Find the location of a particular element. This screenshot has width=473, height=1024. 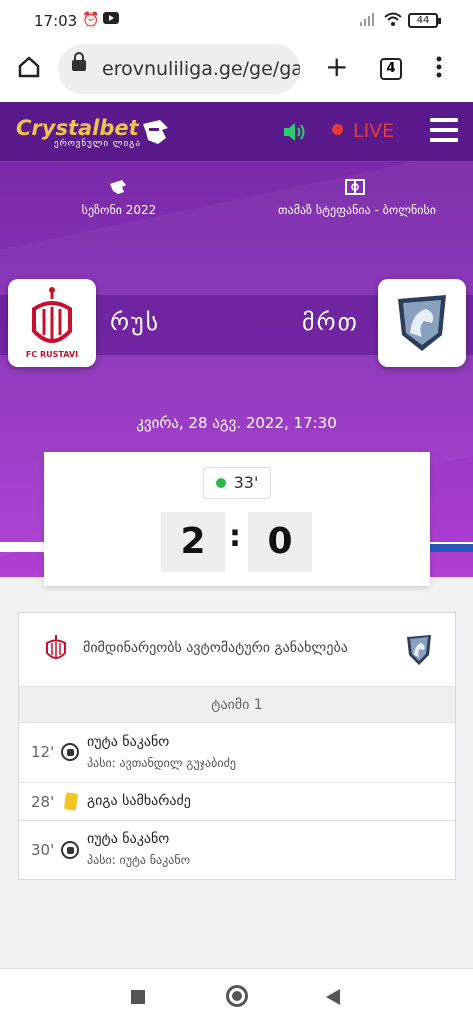

event-player: გიგა სამხარაძე is located at coordinates (139, 801).